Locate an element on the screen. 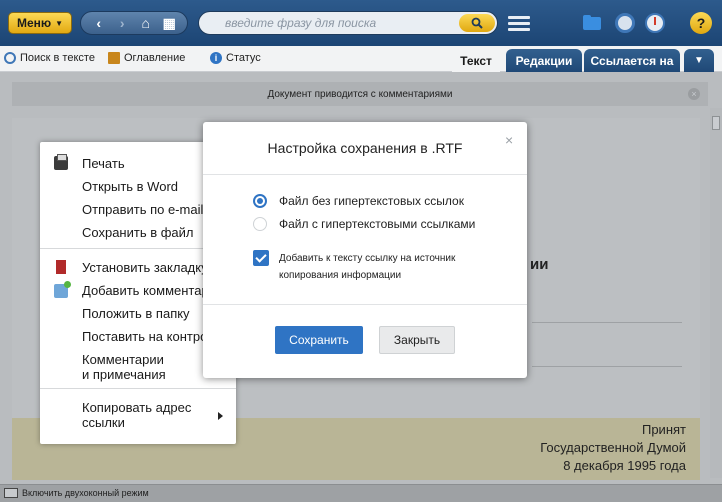  adoption-line: Принят is located at coordinates (663, 429).